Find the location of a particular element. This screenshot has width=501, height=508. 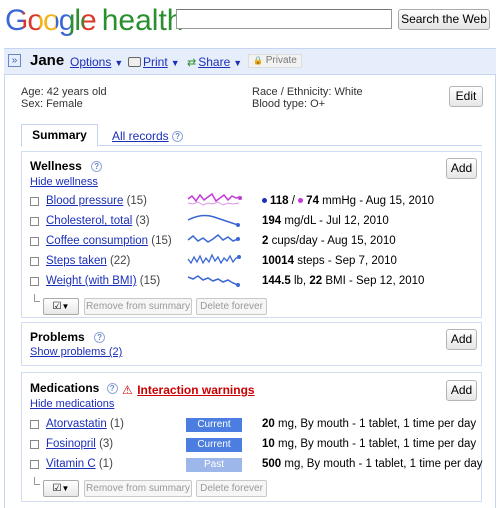

wellness-row: Cholesterol, total (3) is located at coordinates (98, 221).